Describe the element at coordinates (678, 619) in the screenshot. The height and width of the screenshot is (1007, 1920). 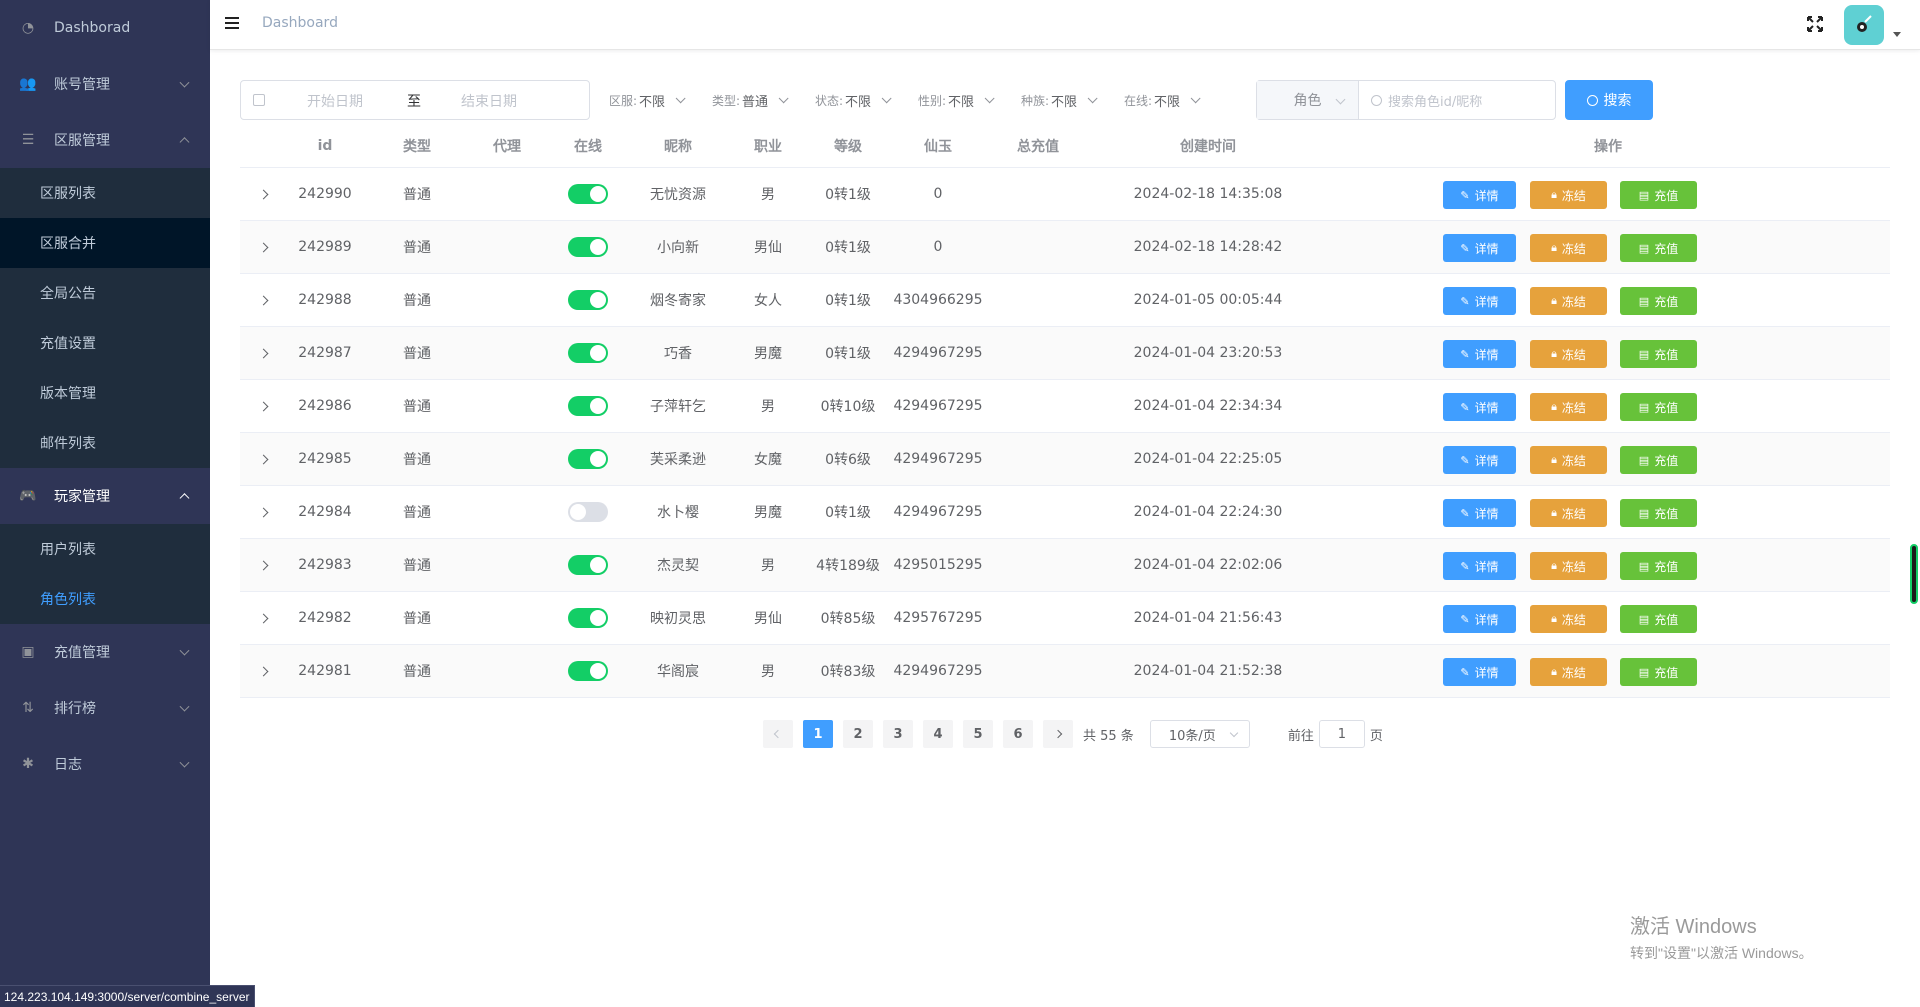
I see `cell-nickname: 映初灵思` at that location.